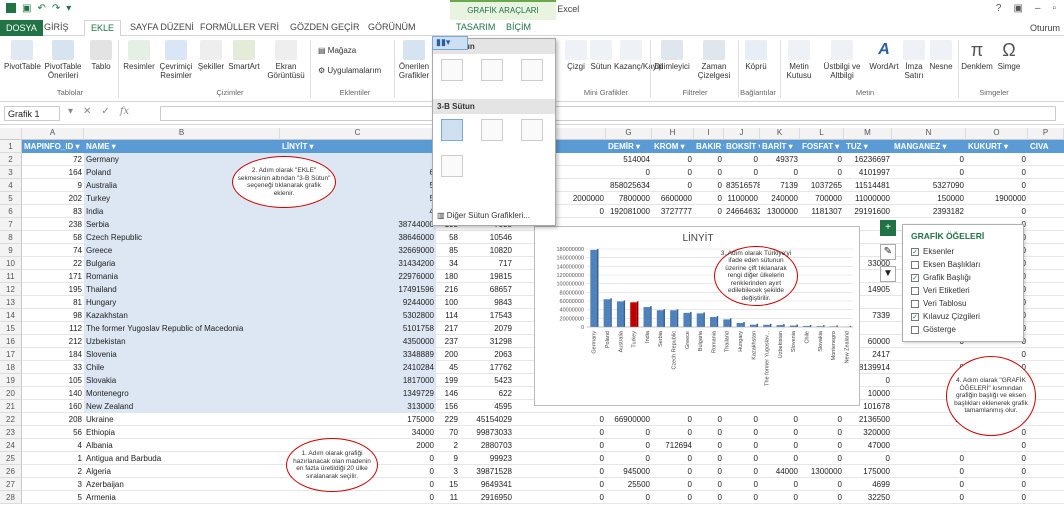  Describe the element at coordinates (914, 60) in the screenshot. I see `signature-line-button: İmza Satırı` at that location.